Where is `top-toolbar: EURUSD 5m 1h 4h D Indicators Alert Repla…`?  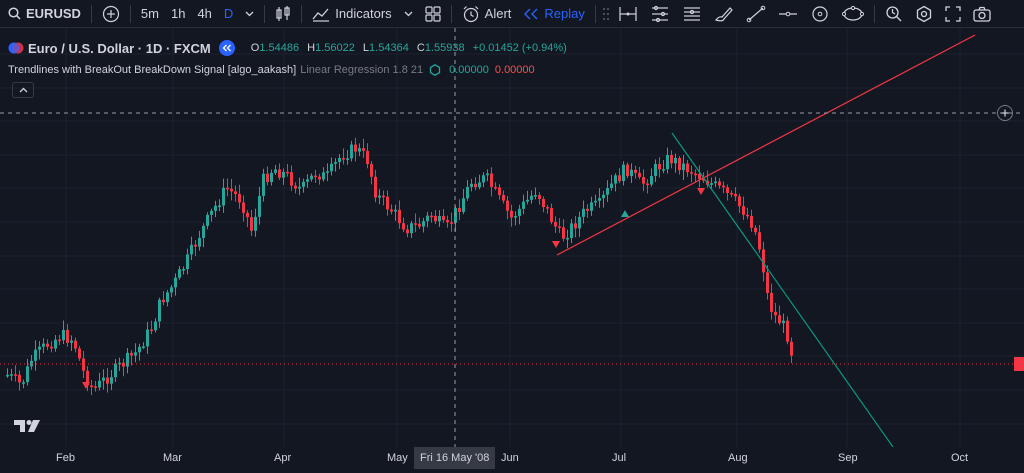
top-toolbar: EURUSD 5m 1h 4h D Indicators Alert Repla… is located at coordinates (512, 14).